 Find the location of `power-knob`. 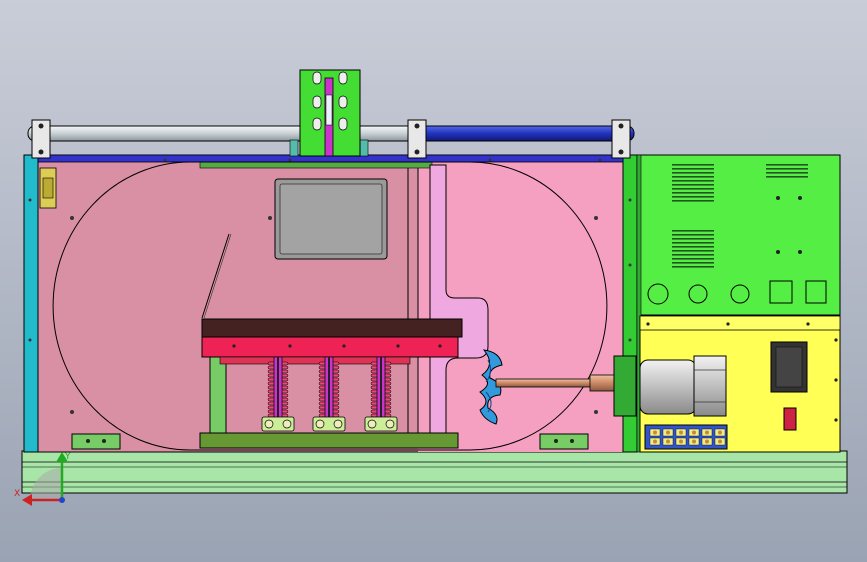

power-knob is located at coordinates (658, 294).